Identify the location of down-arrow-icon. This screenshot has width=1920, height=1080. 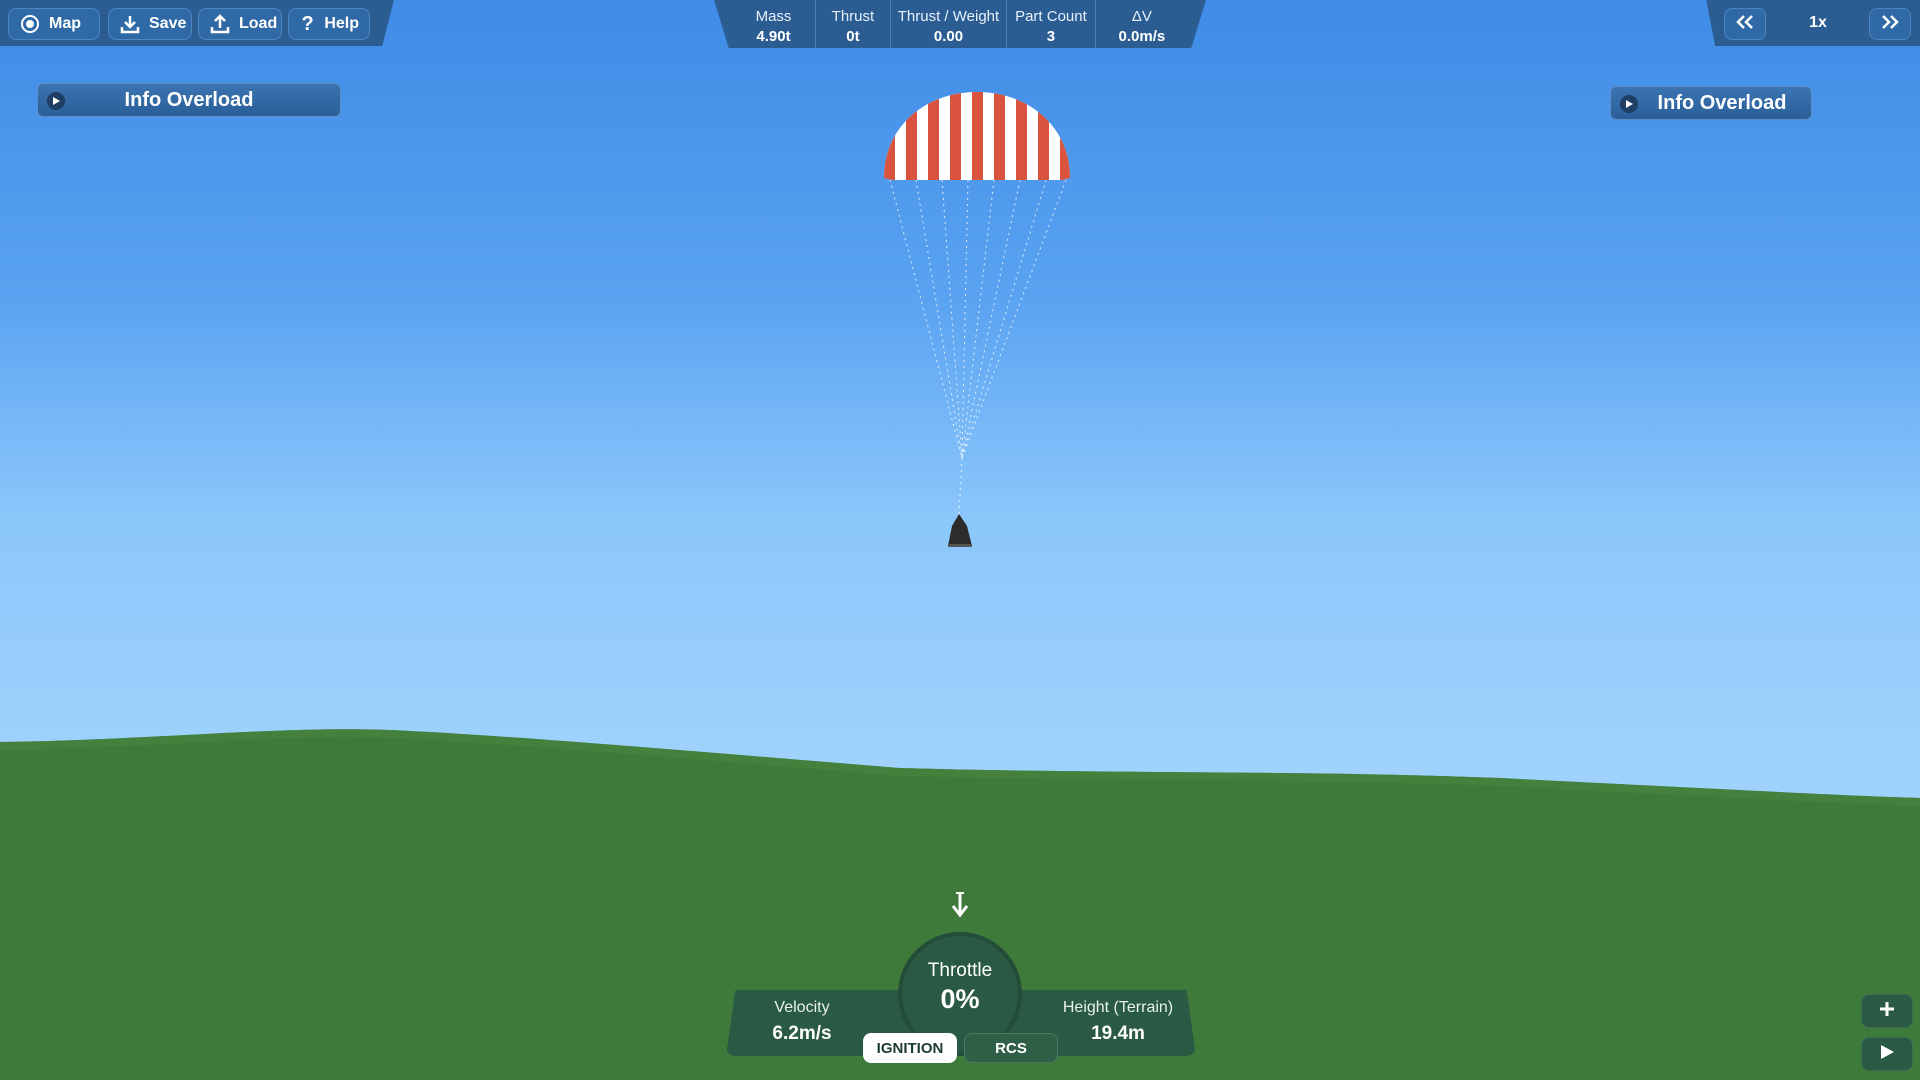
(960, 907).